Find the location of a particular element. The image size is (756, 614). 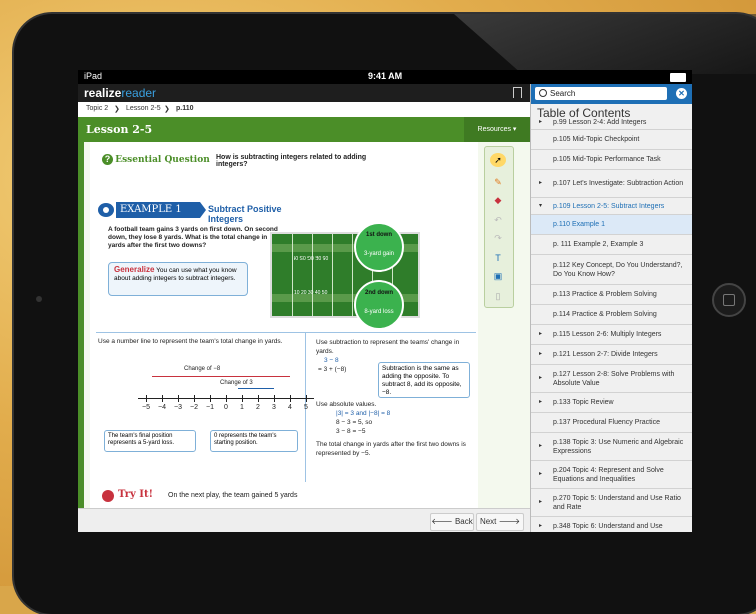

question-icon: ? is located at coordinates (107, 159).